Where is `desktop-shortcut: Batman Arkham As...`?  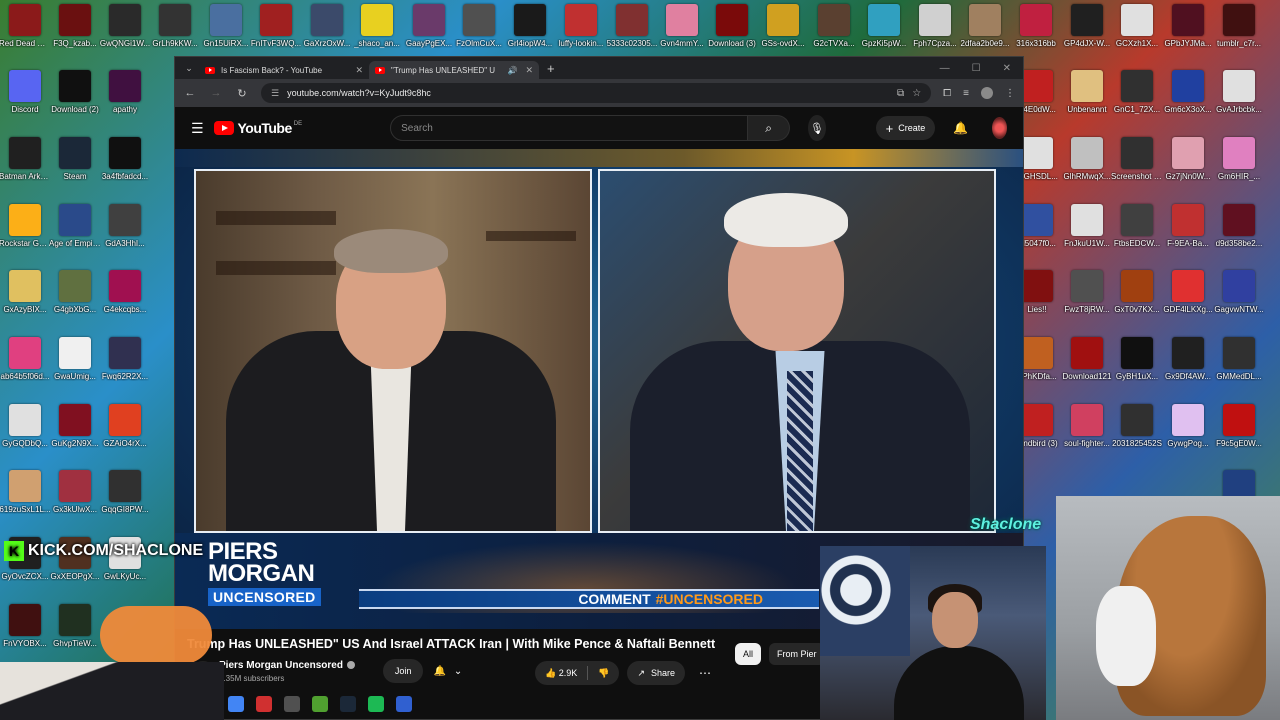 desktop-shortcut: Batman Arkham As... is located at coordinates (25, 170).